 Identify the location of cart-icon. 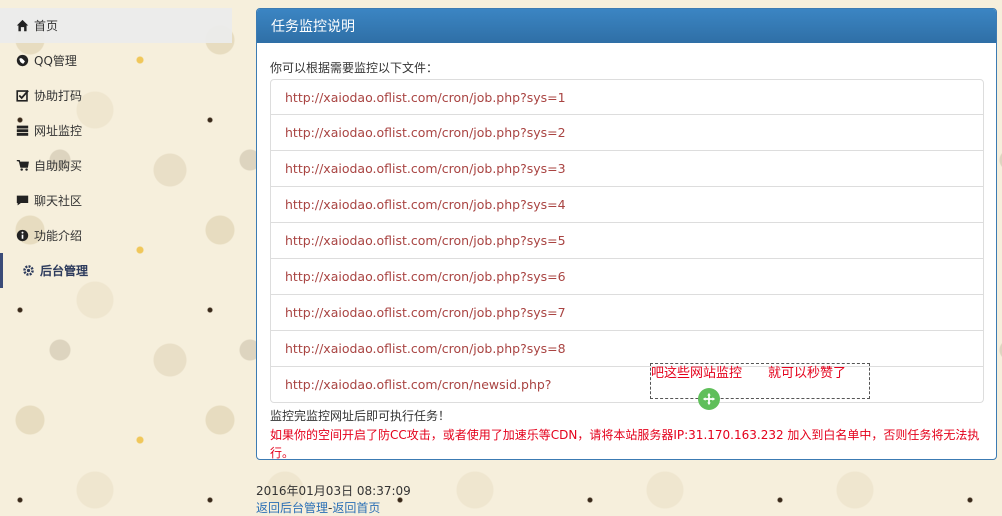
(22, 166).